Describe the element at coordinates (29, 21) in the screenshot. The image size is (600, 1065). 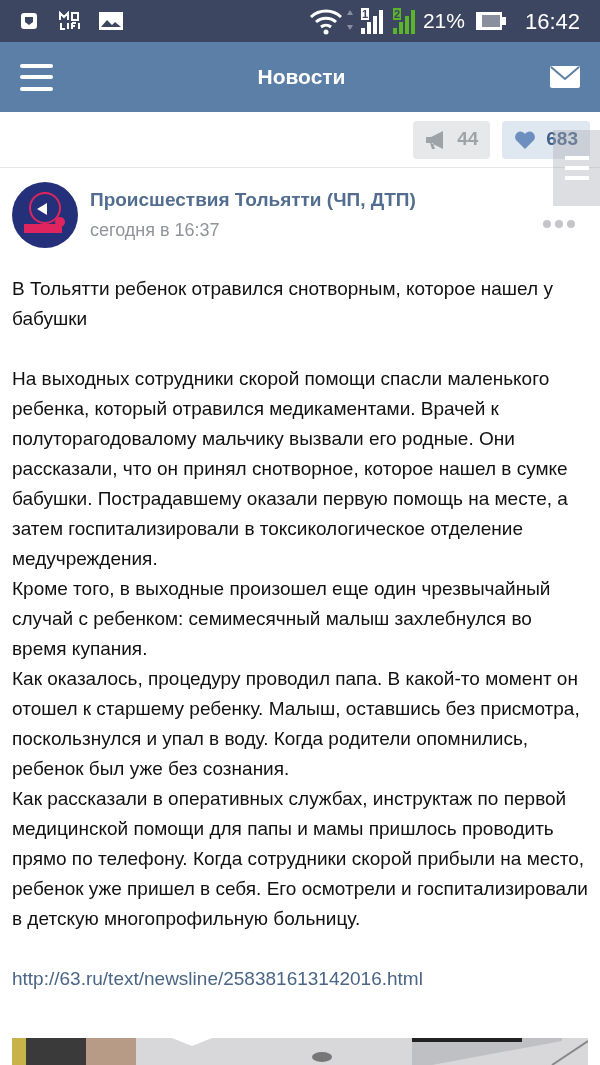
I see `shield-icon` at that location.